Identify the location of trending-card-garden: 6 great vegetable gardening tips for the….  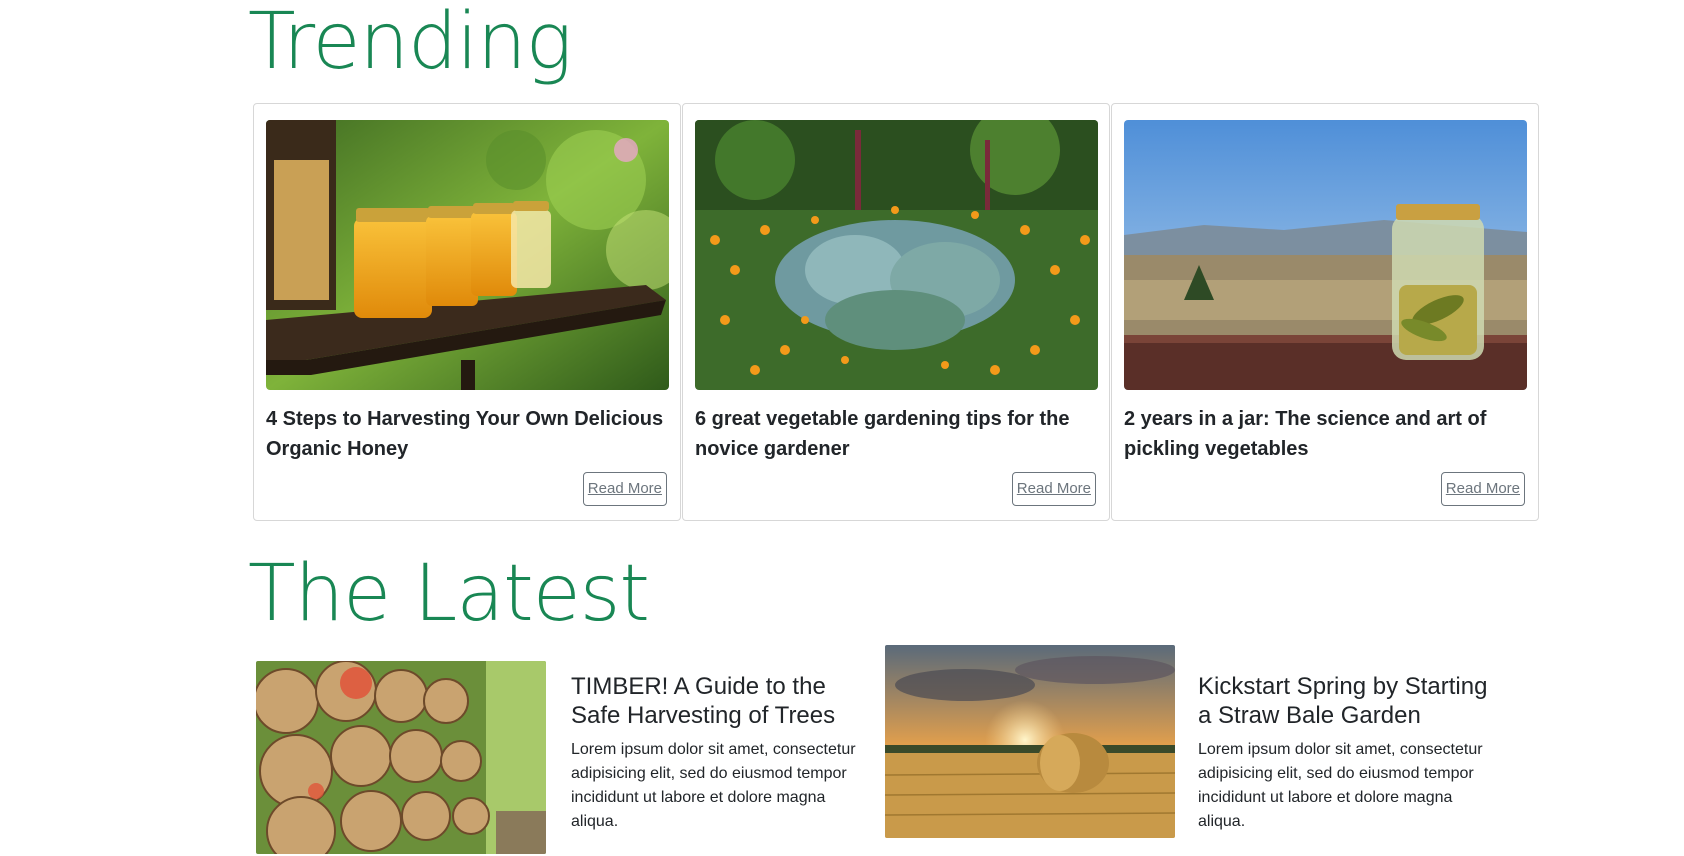
(896, 312).